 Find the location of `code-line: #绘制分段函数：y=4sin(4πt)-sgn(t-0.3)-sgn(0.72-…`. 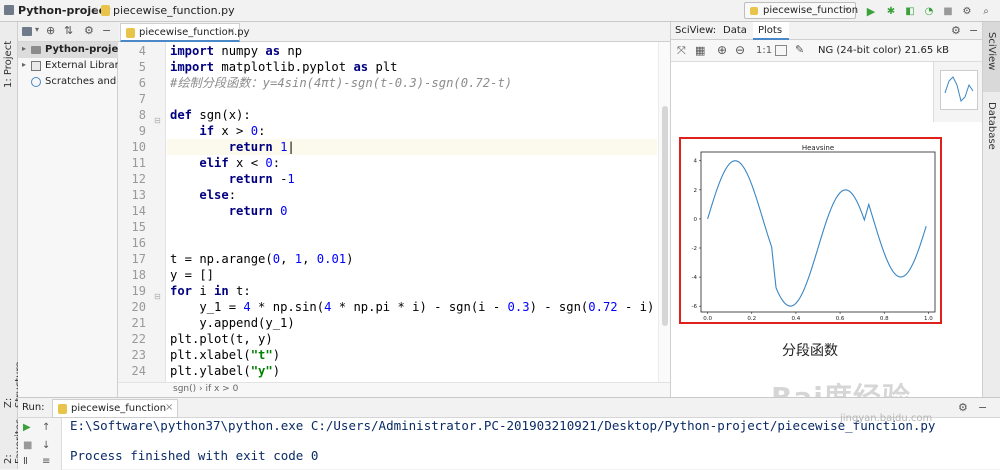

code-line: #绘制分段函数：y=4sin(4πt)-sgn(t-0.3)-sgn(0.72-… is located at coordinates (341, 83).